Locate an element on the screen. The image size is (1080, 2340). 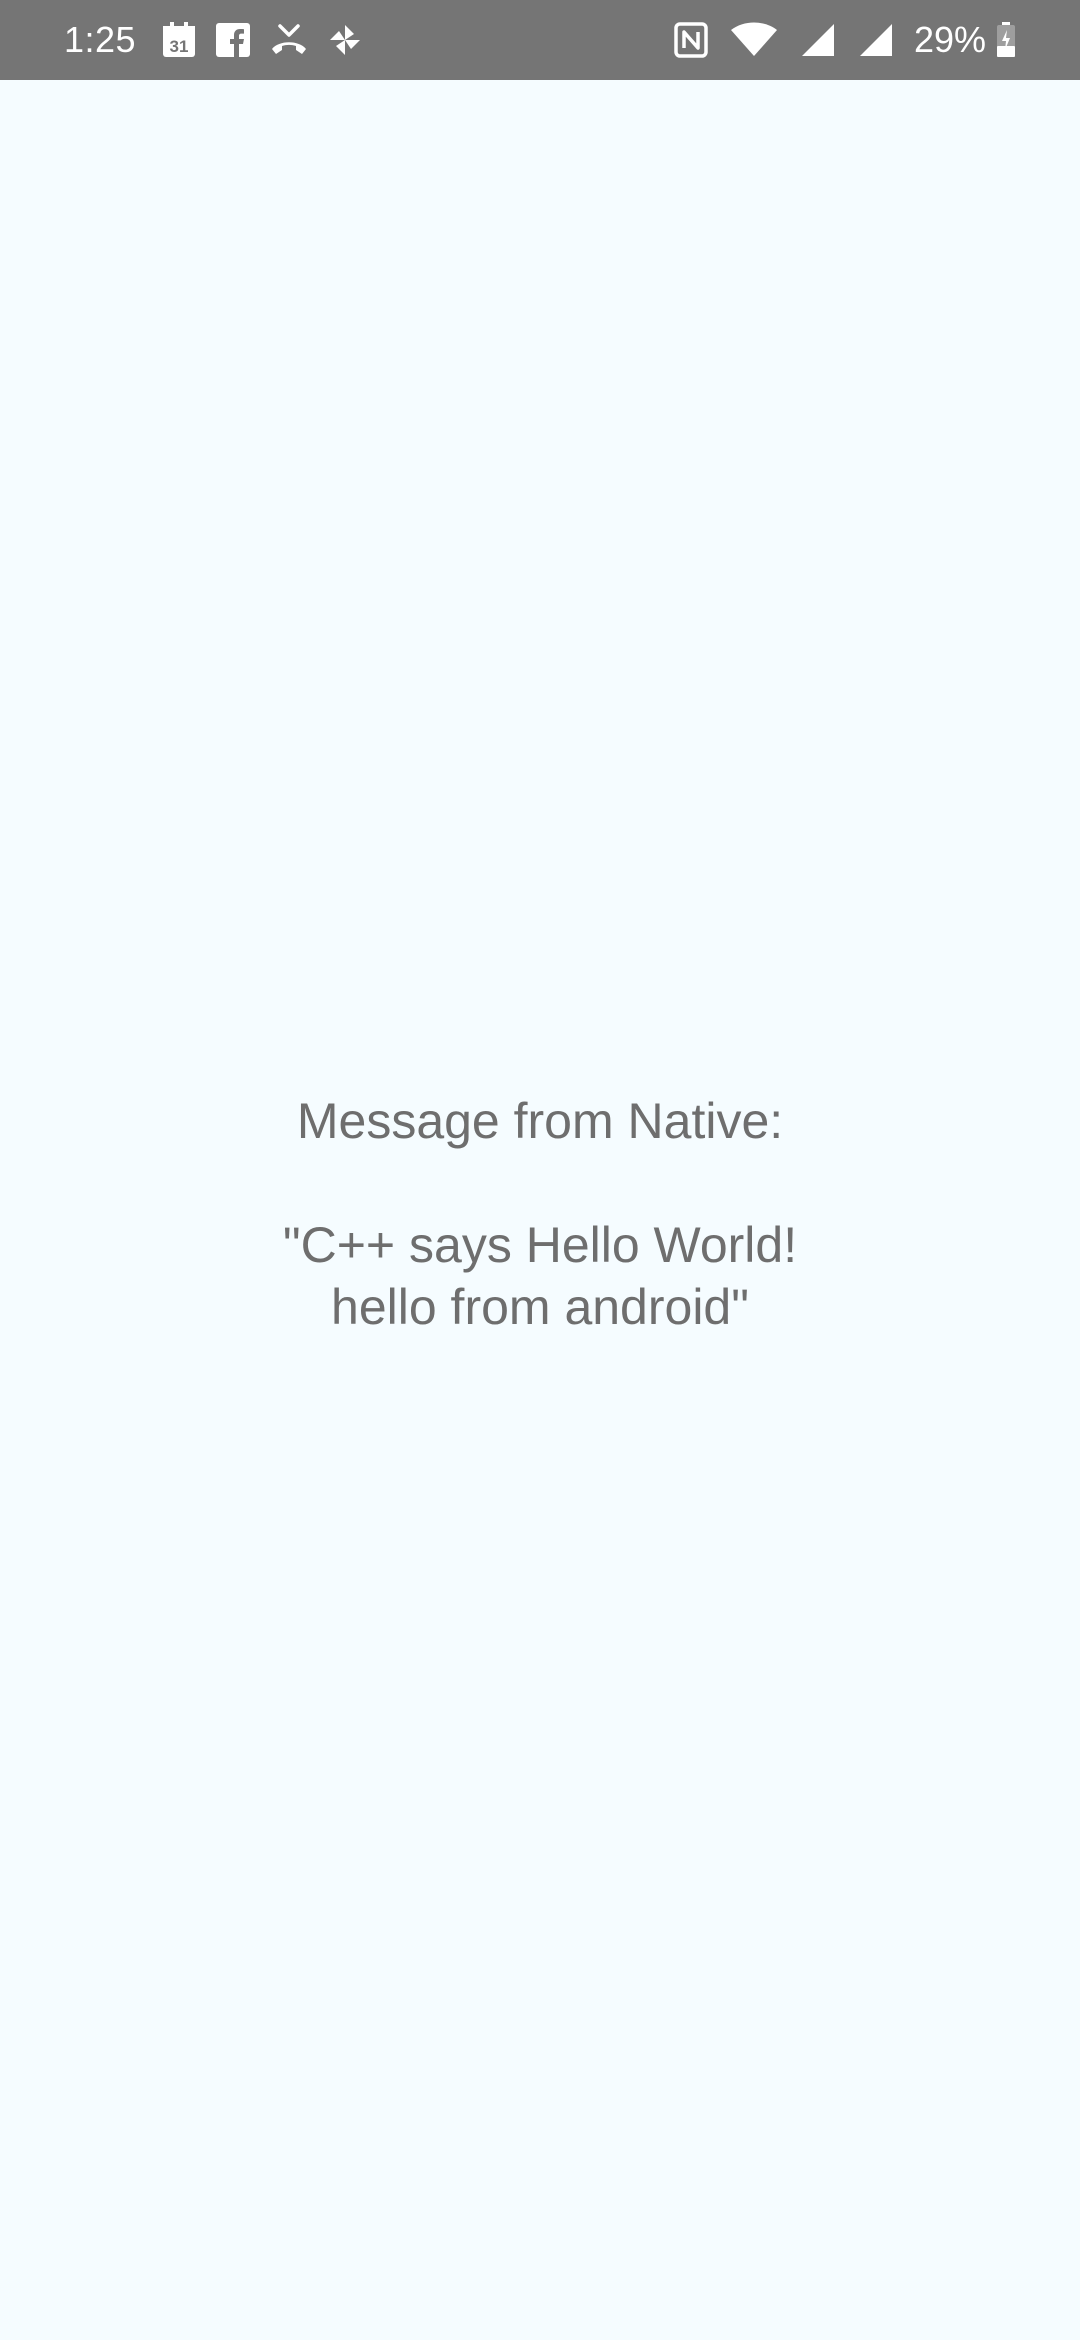
status-bar-left: 1:25 31 is located at coordinates (223, 40).